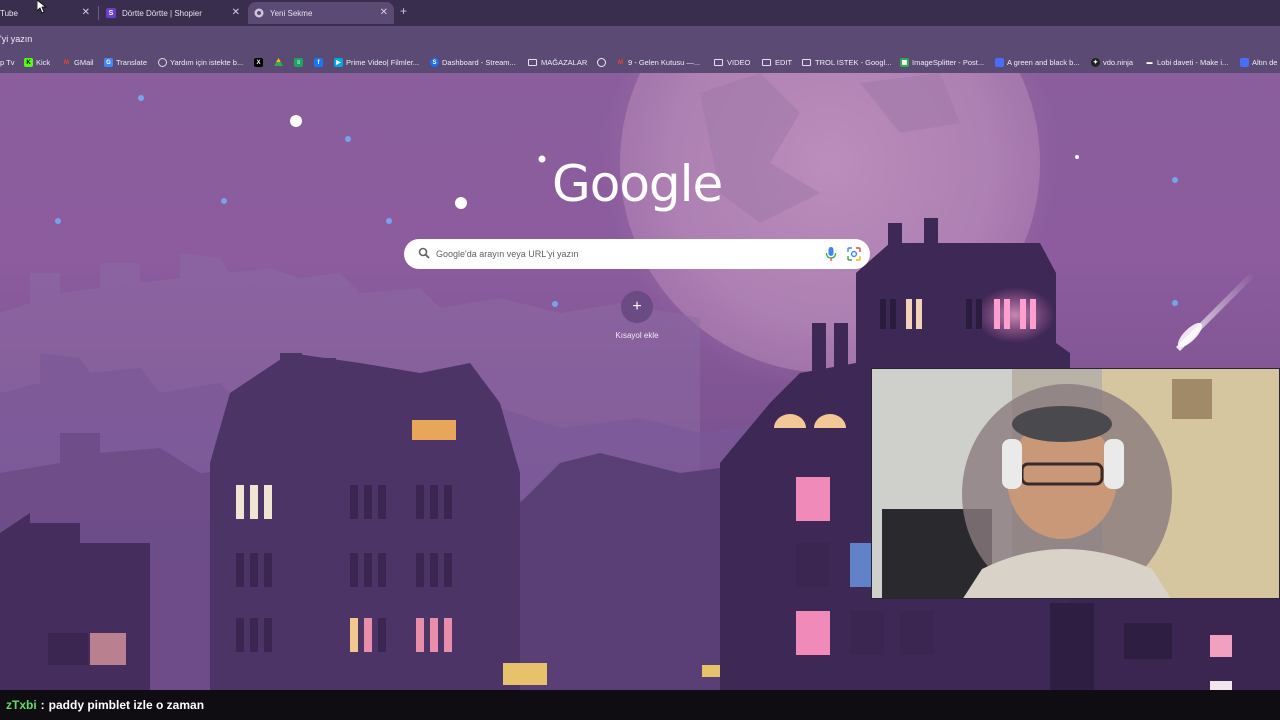 The width and height of the screenshot is (1280, 720). Describe the element at coordinates (98, 13) in the screenshot. I see `tab-separator` at that location.